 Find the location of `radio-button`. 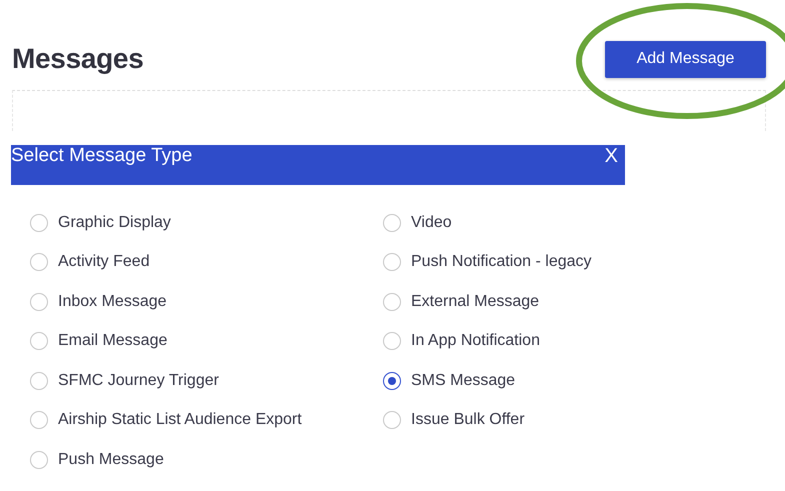

radio-button is located at coordinates (392, 381).